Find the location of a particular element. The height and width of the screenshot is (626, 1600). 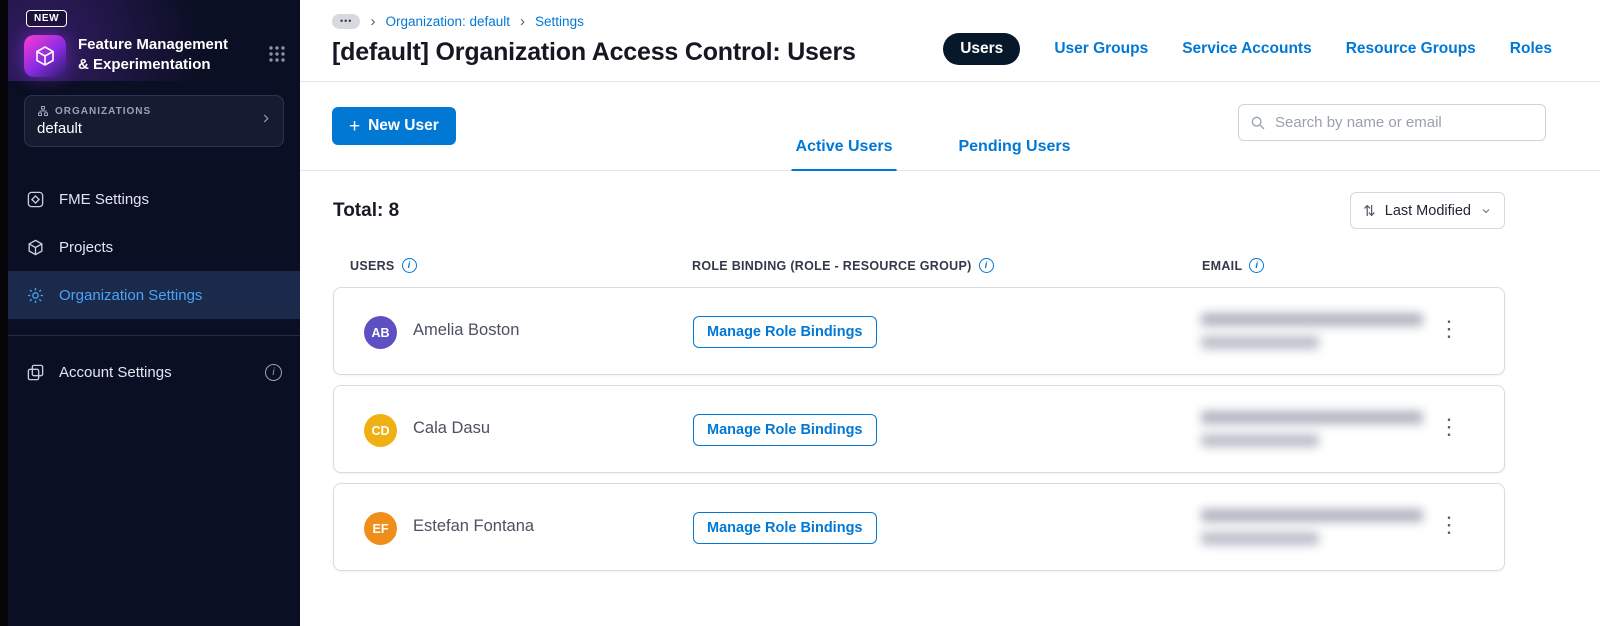

organization-selector: ORGANIZATIONS default is located at coordinates (154, 121).